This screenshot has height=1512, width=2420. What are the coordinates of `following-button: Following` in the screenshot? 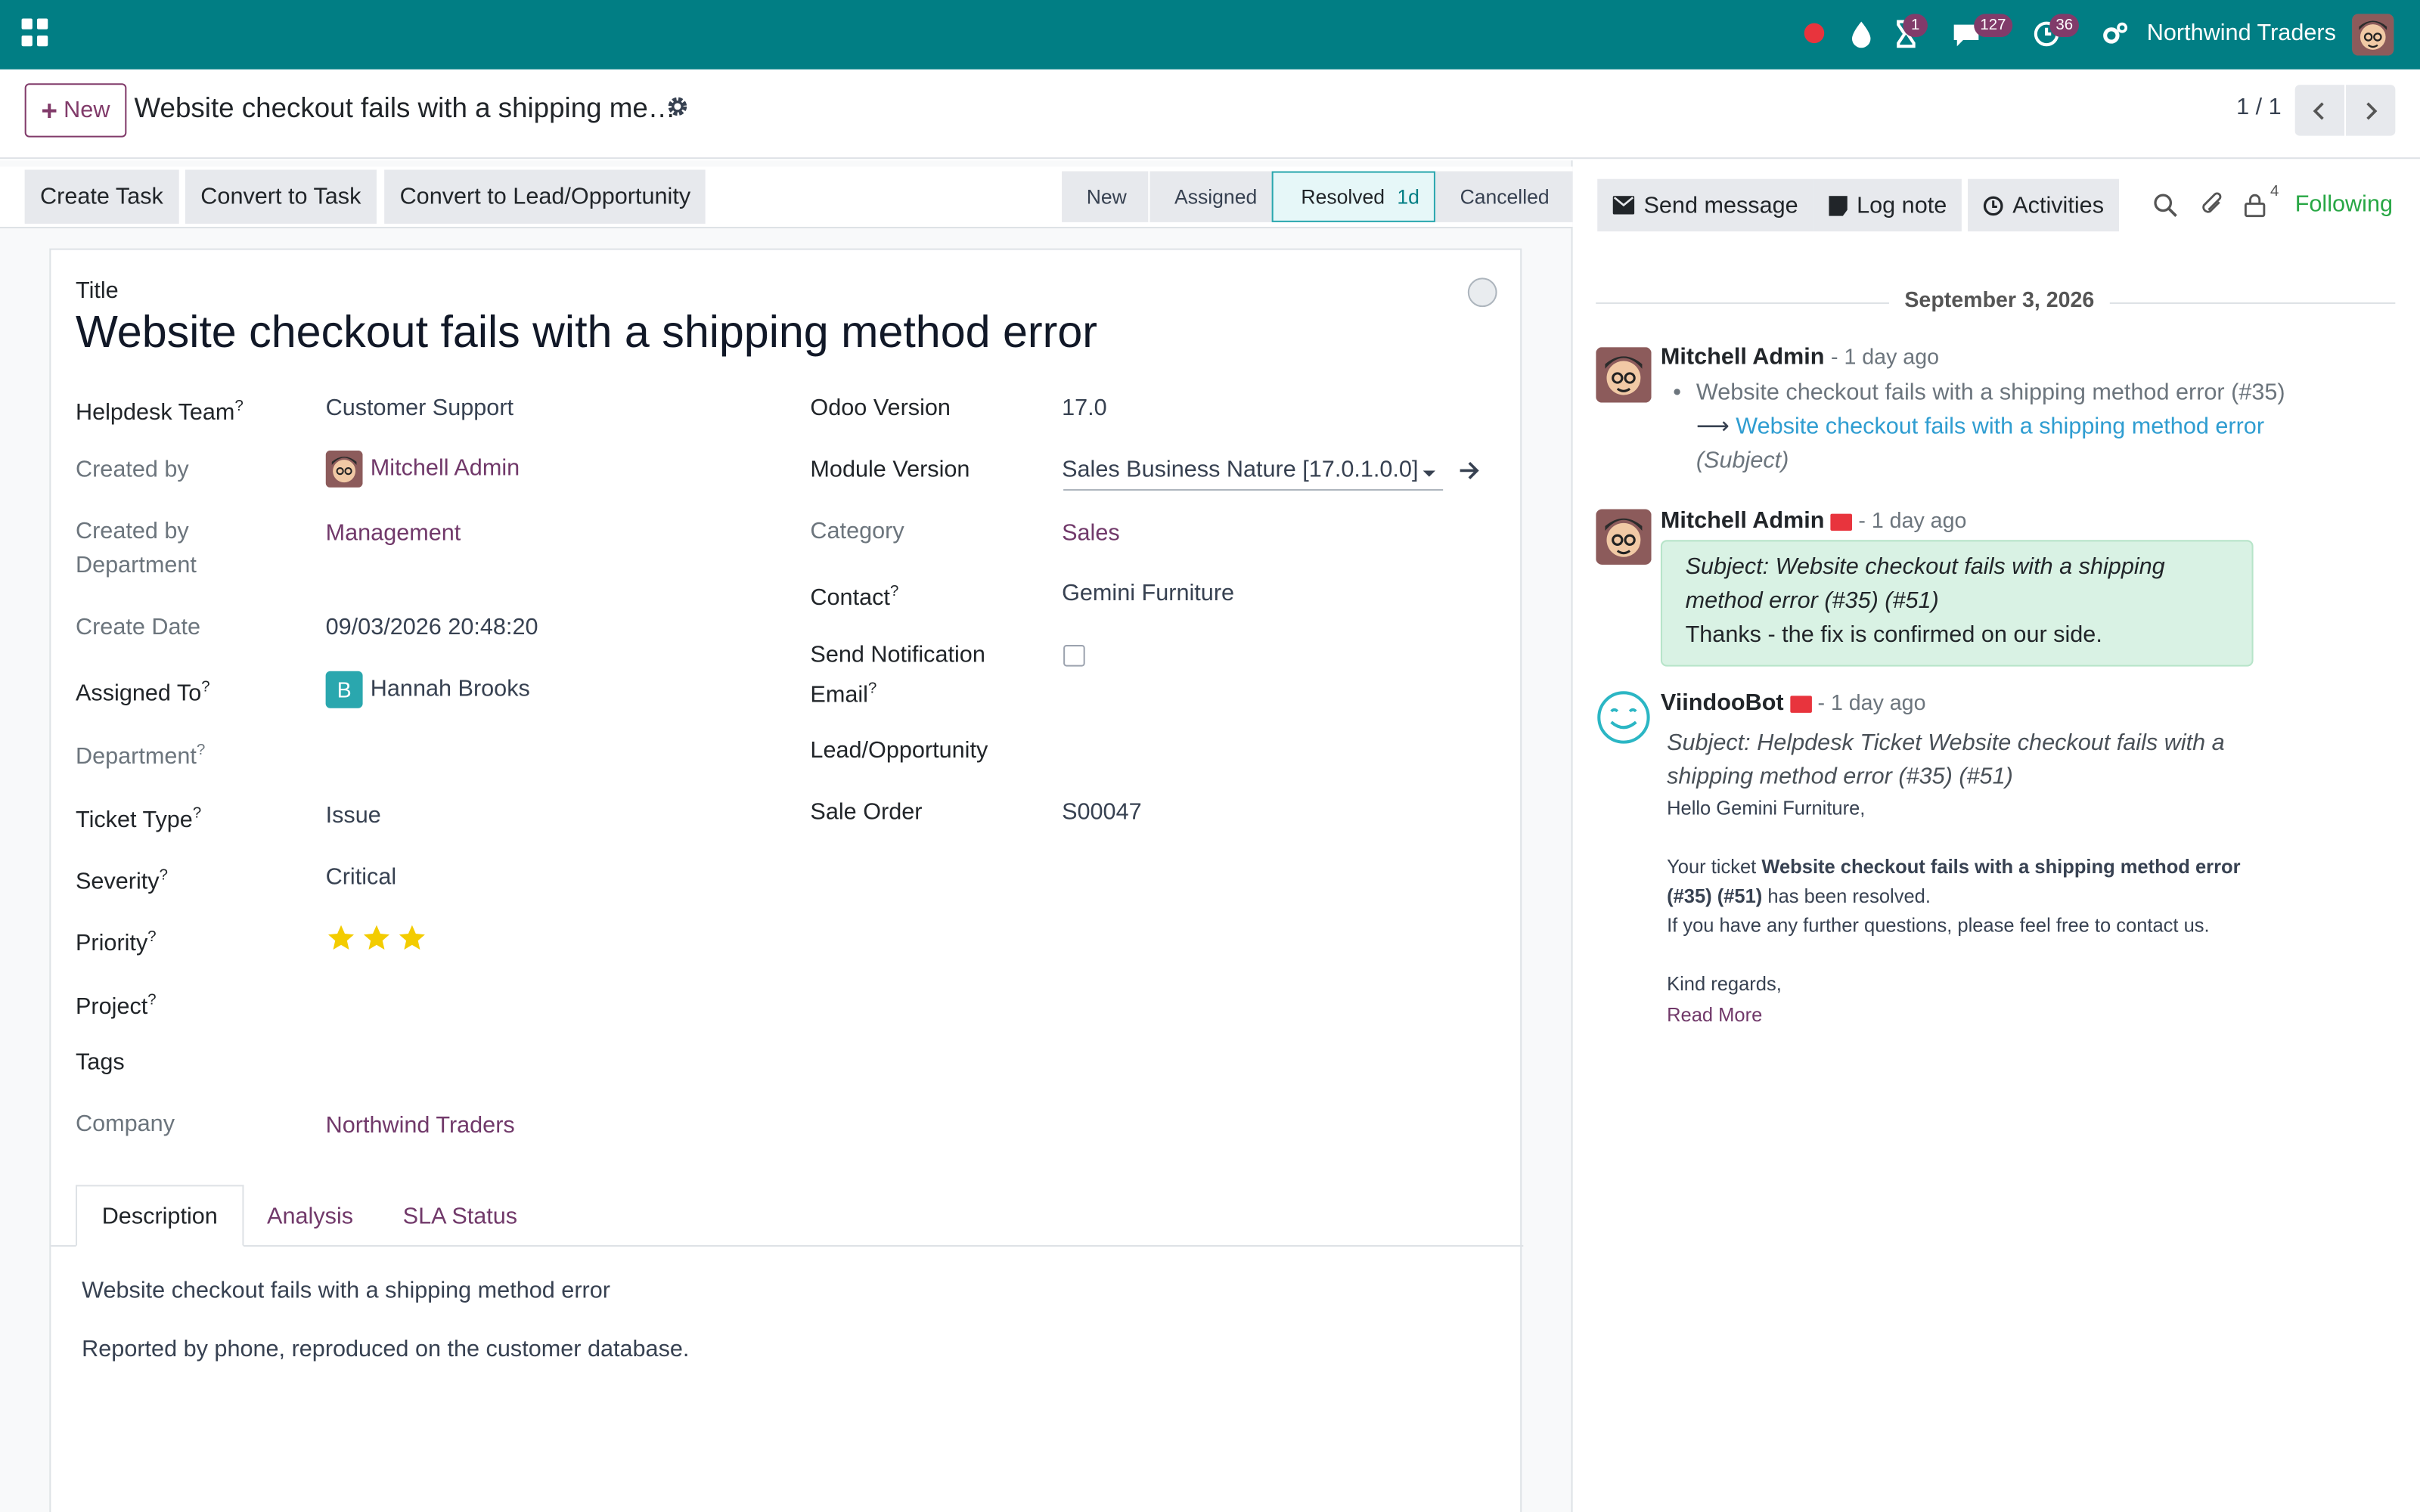 It's located at (2344, 205).